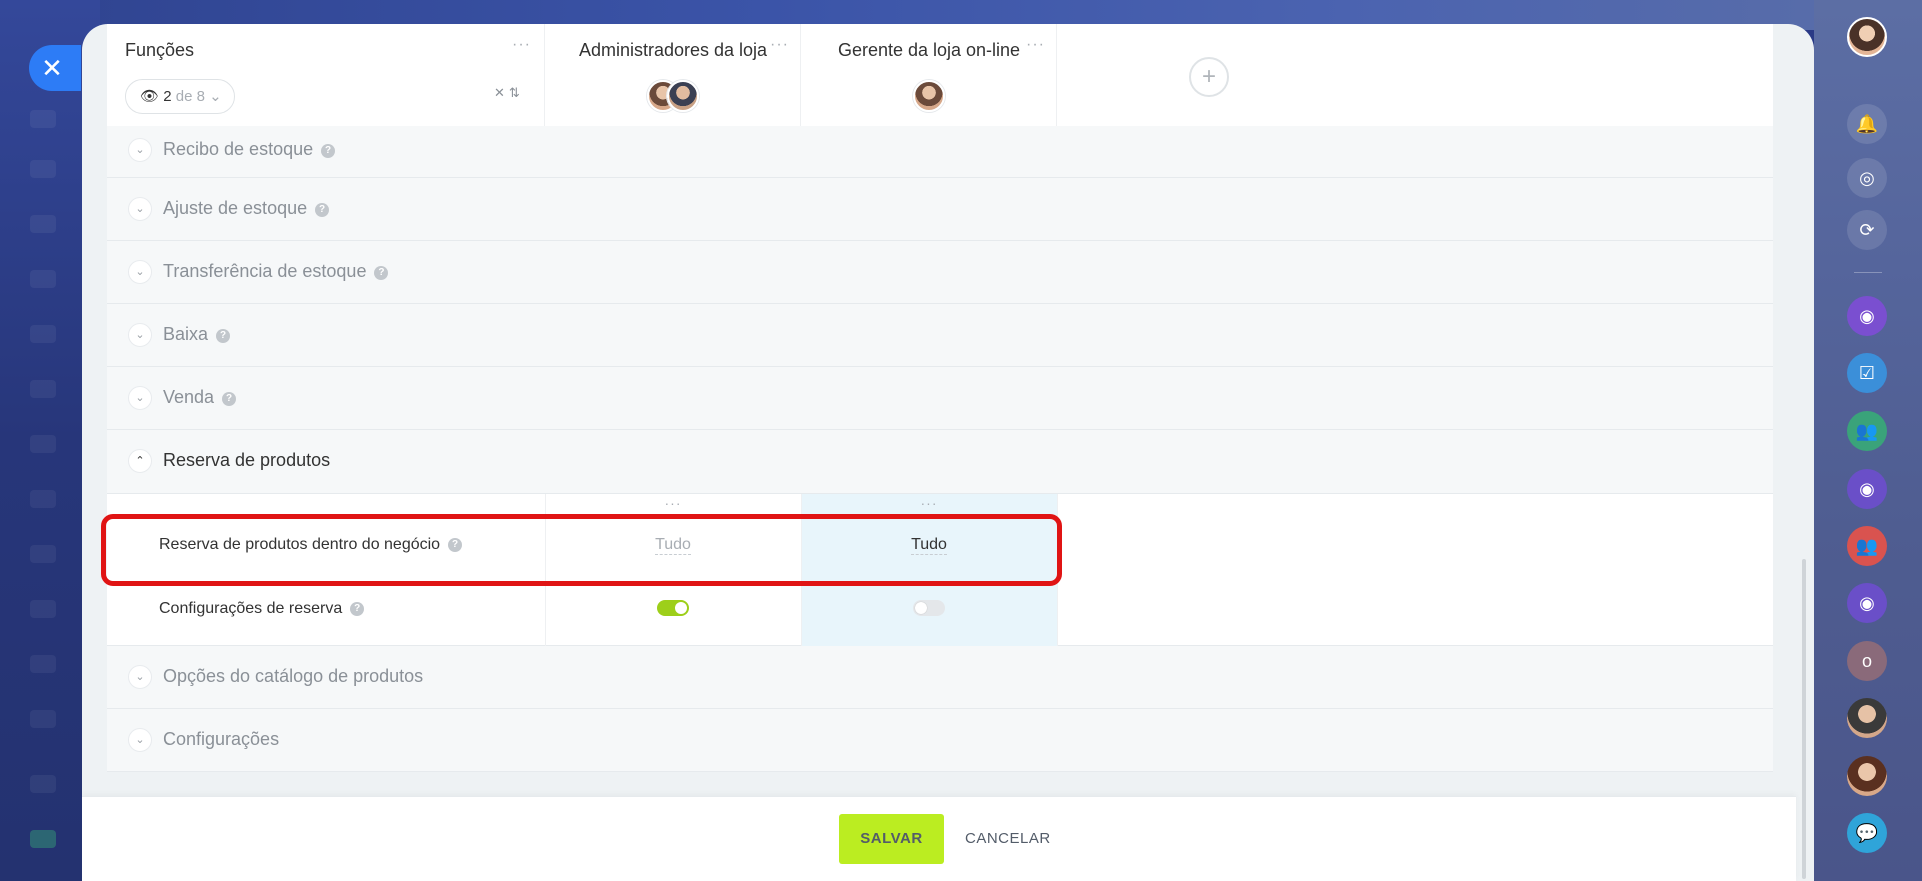 The height and width of the screenshot is (881, 1922). Describe the element at coordinates (293, 676) in the screenshot. I see `section-label: Opções do catálogo de produtos` at that location.